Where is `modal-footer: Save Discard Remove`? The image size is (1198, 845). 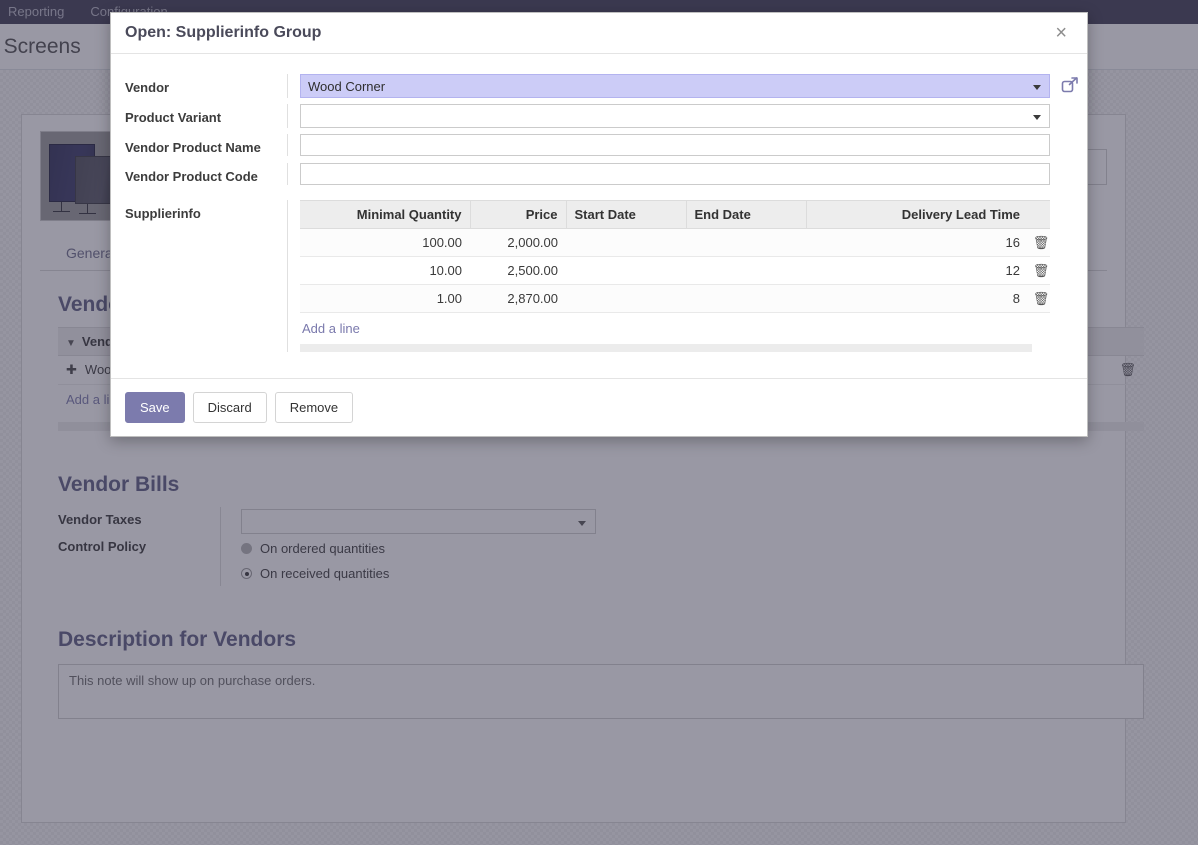
modal-footer: Save Discard Remove is located at coordinates (599, 407).